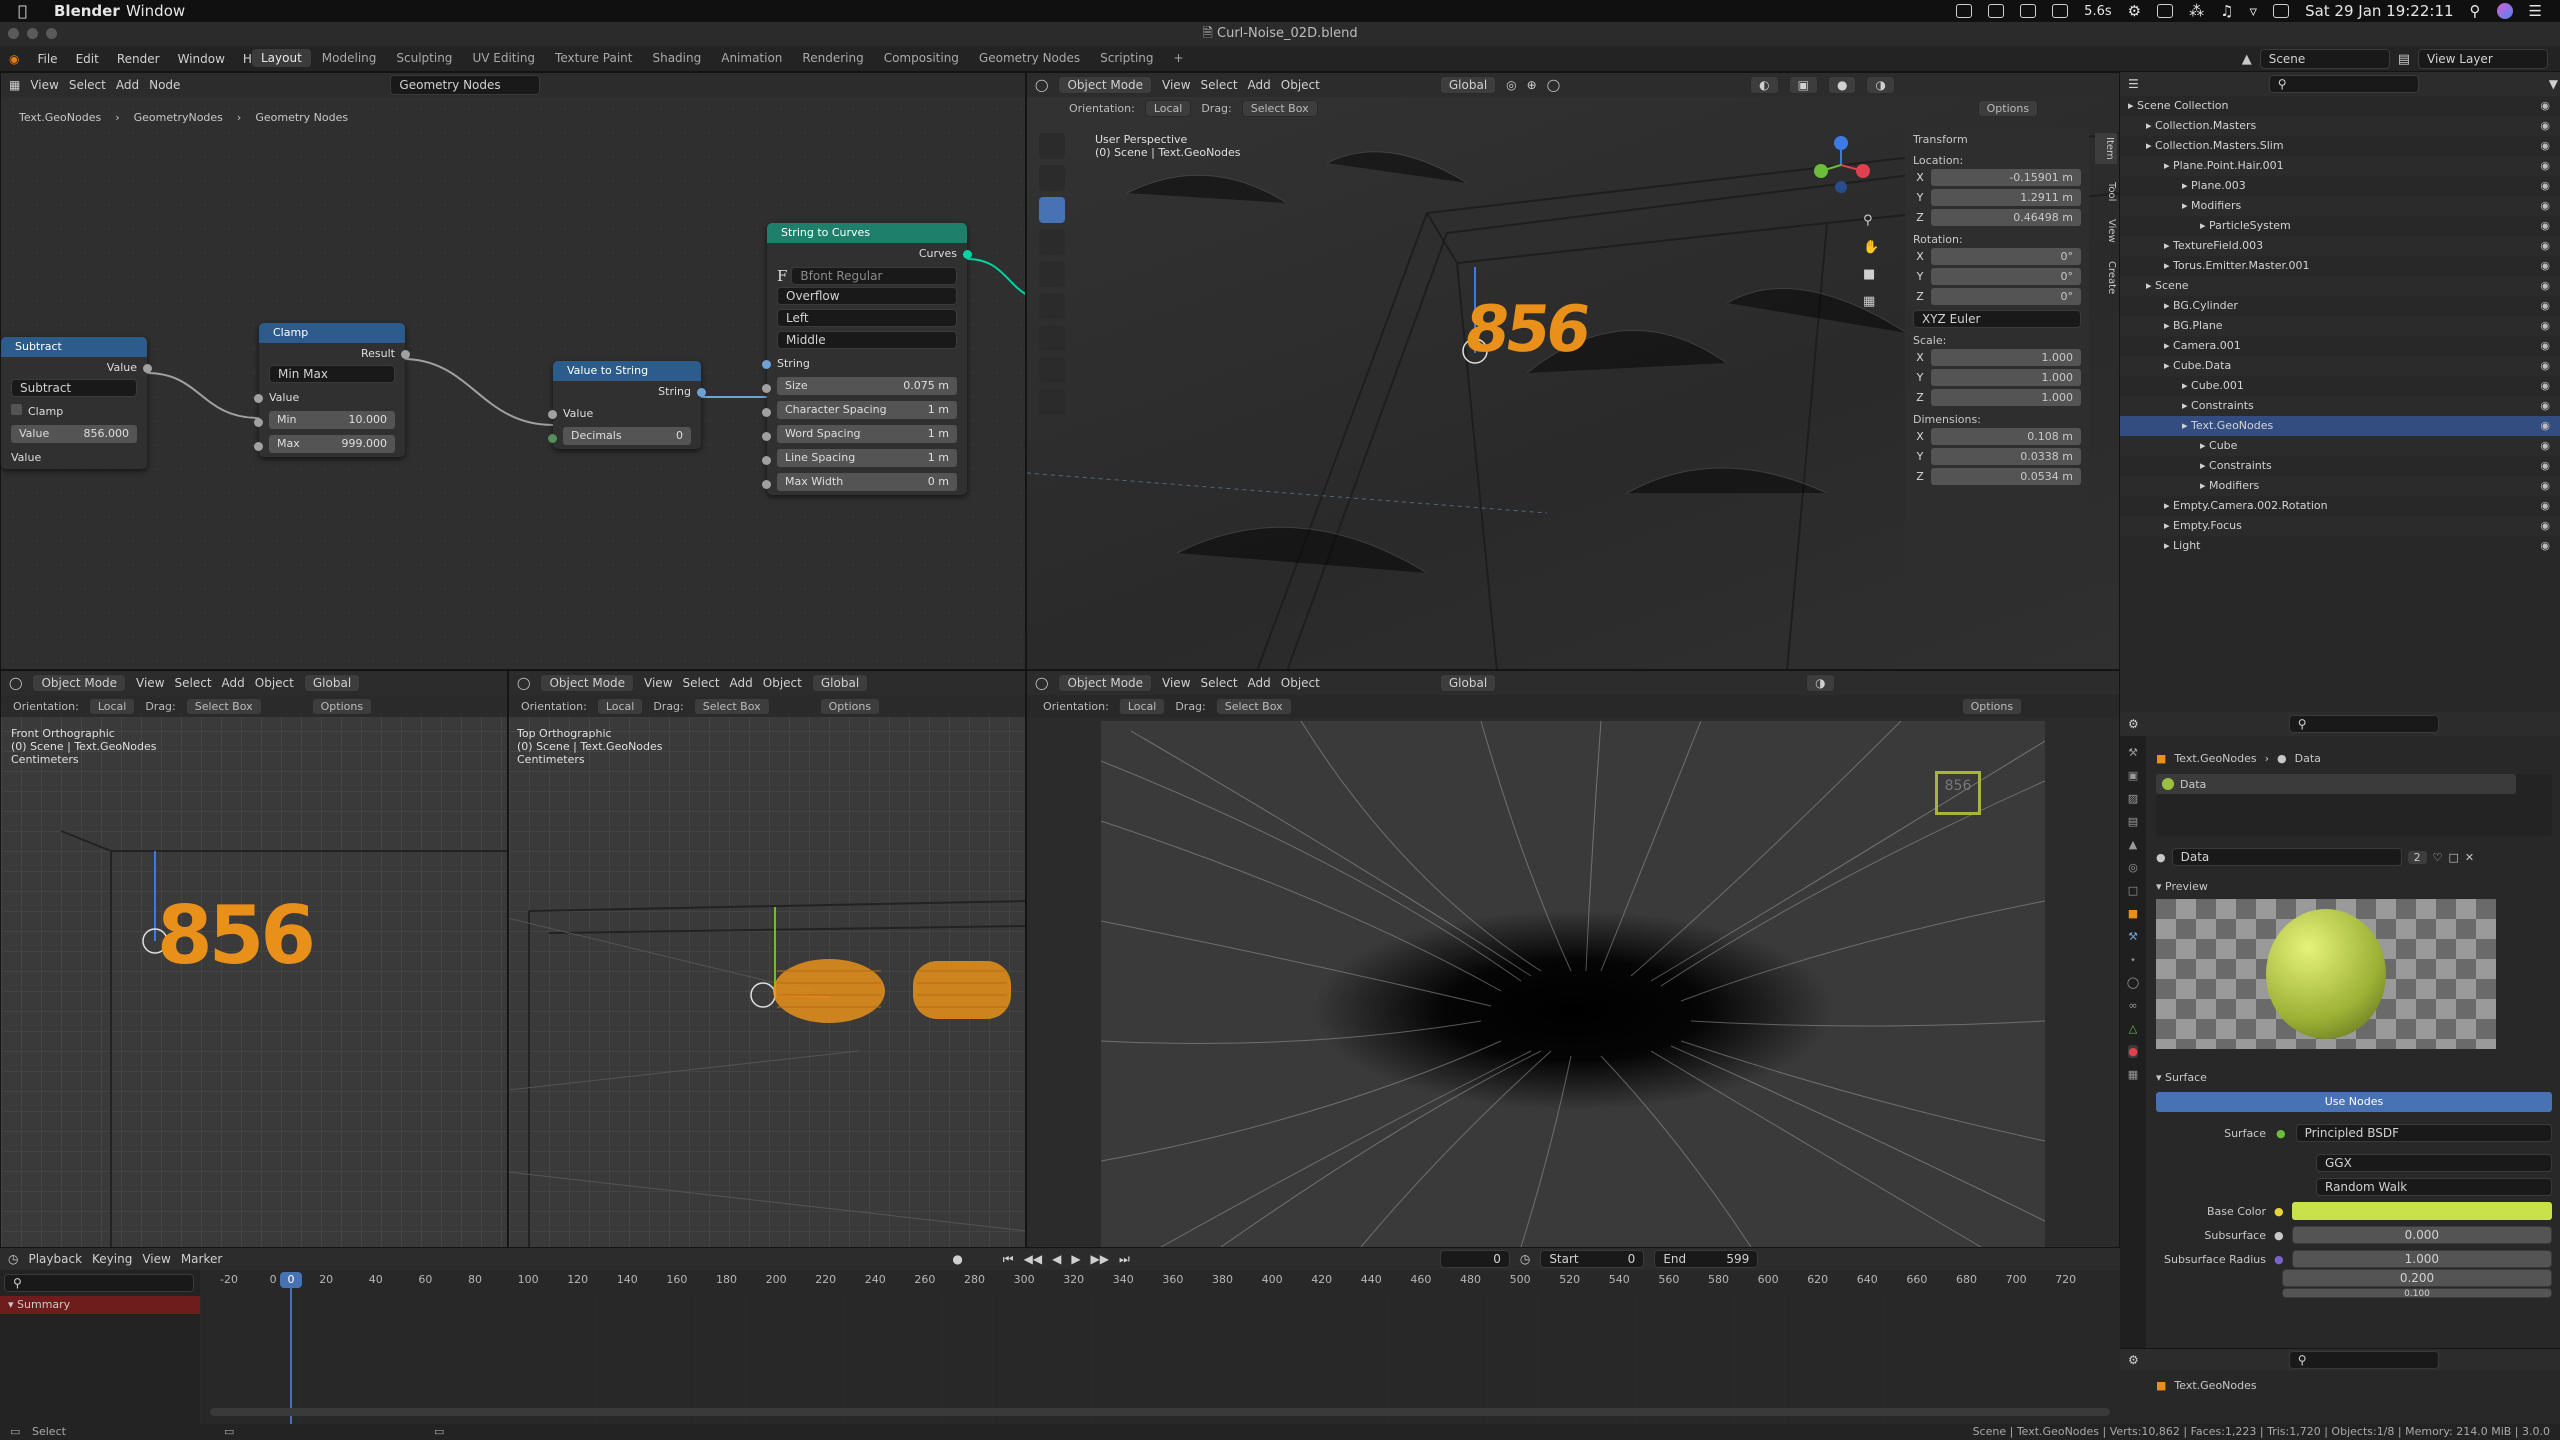  Describe the element at coordinates (2254, 11) in the screenshot. I see `wifi-icon: ▿` at that location.